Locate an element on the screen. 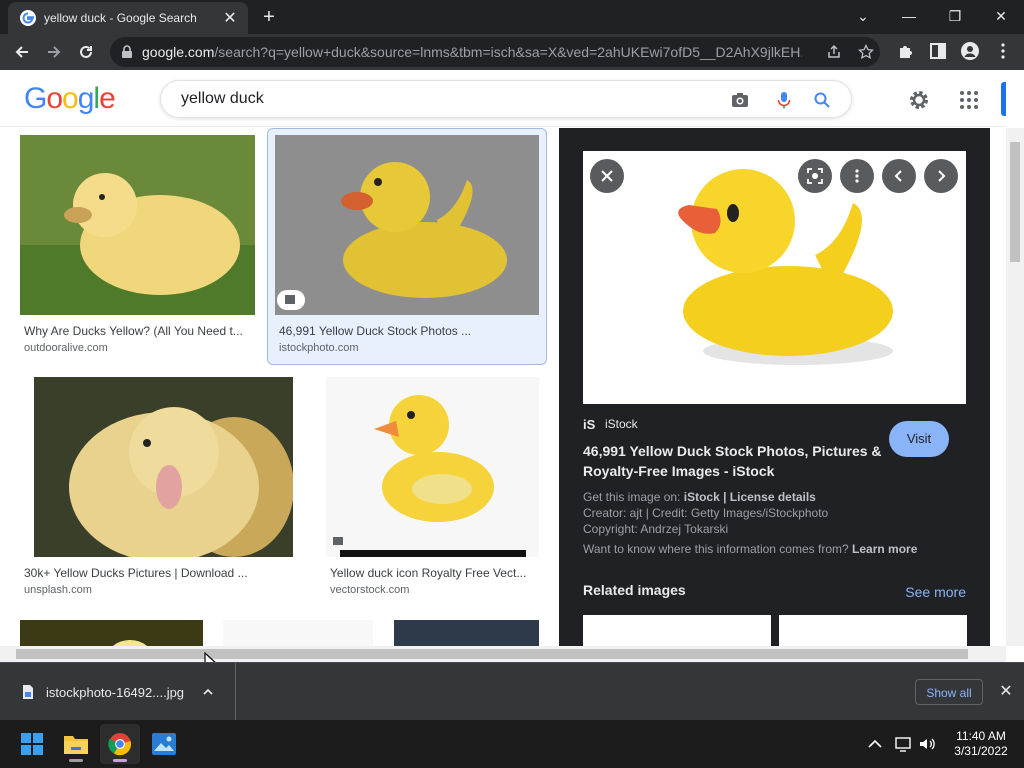 This screenshot has width=1024, height=768. clock-date: 3/31/2022 is located at coordinates (981, 751).